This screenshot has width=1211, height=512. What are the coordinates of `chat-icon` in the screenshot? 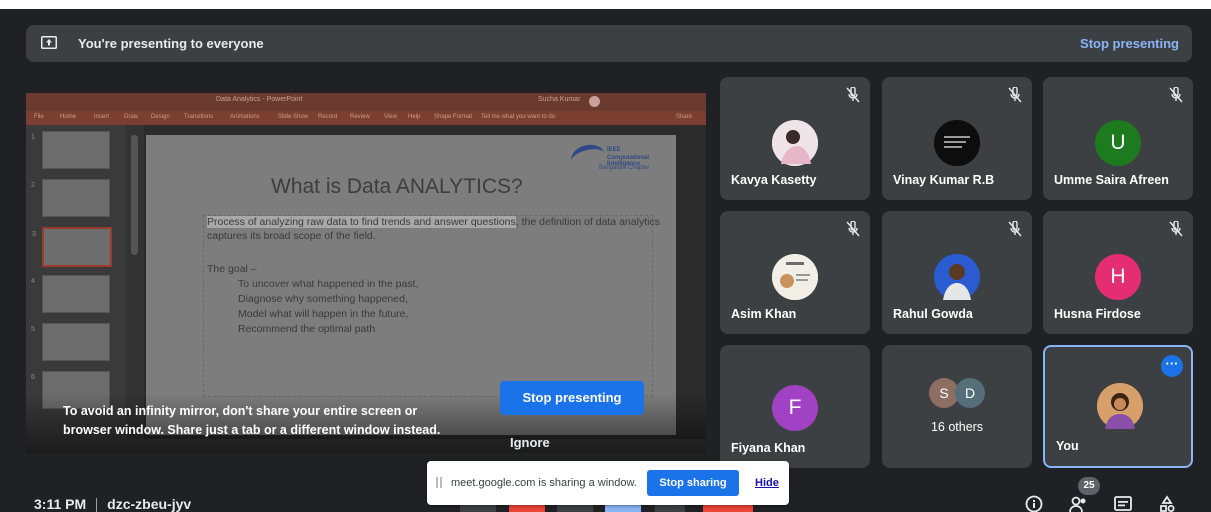 It's located at (1123, 503).